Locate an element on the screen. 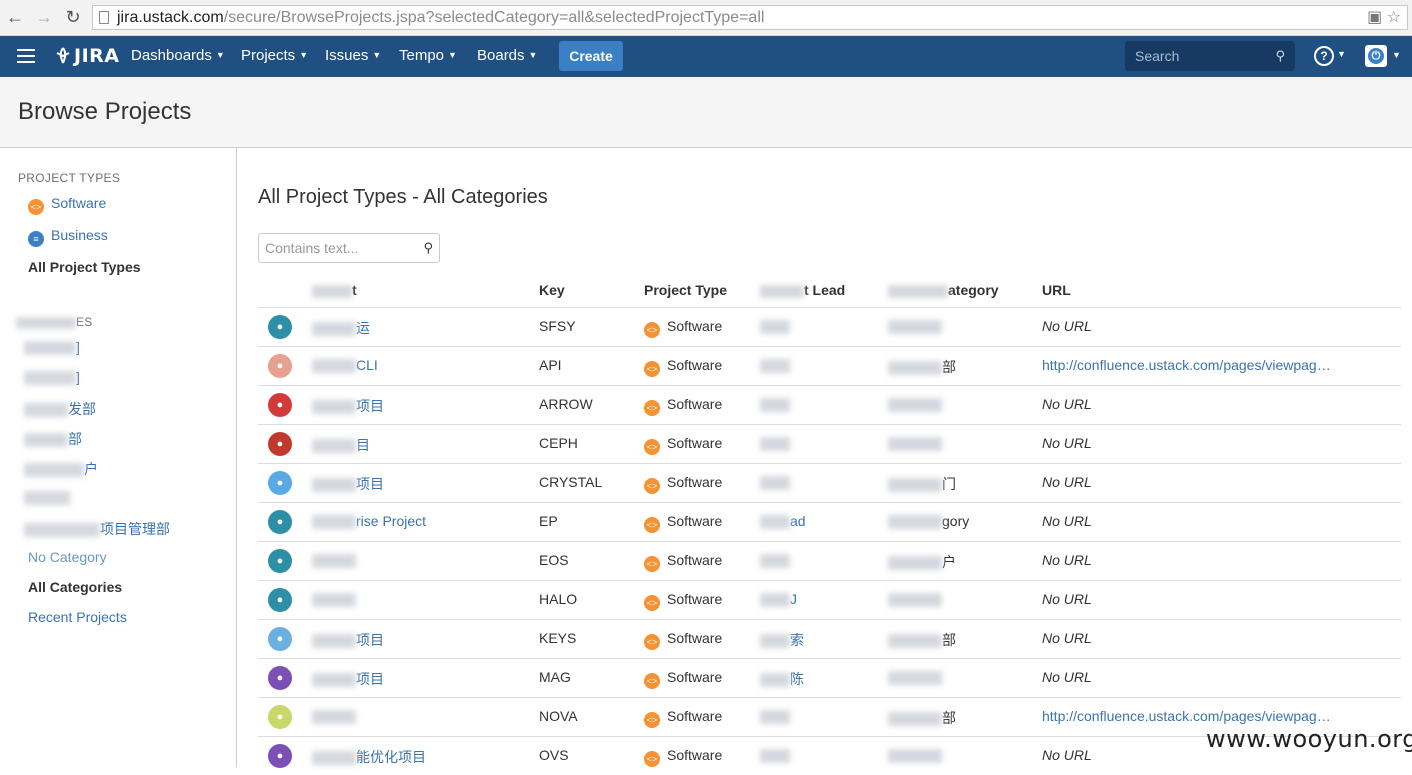 This screenshot has width=1412, height=775. project-name-link: 目 is located at coordinates (341, 445).